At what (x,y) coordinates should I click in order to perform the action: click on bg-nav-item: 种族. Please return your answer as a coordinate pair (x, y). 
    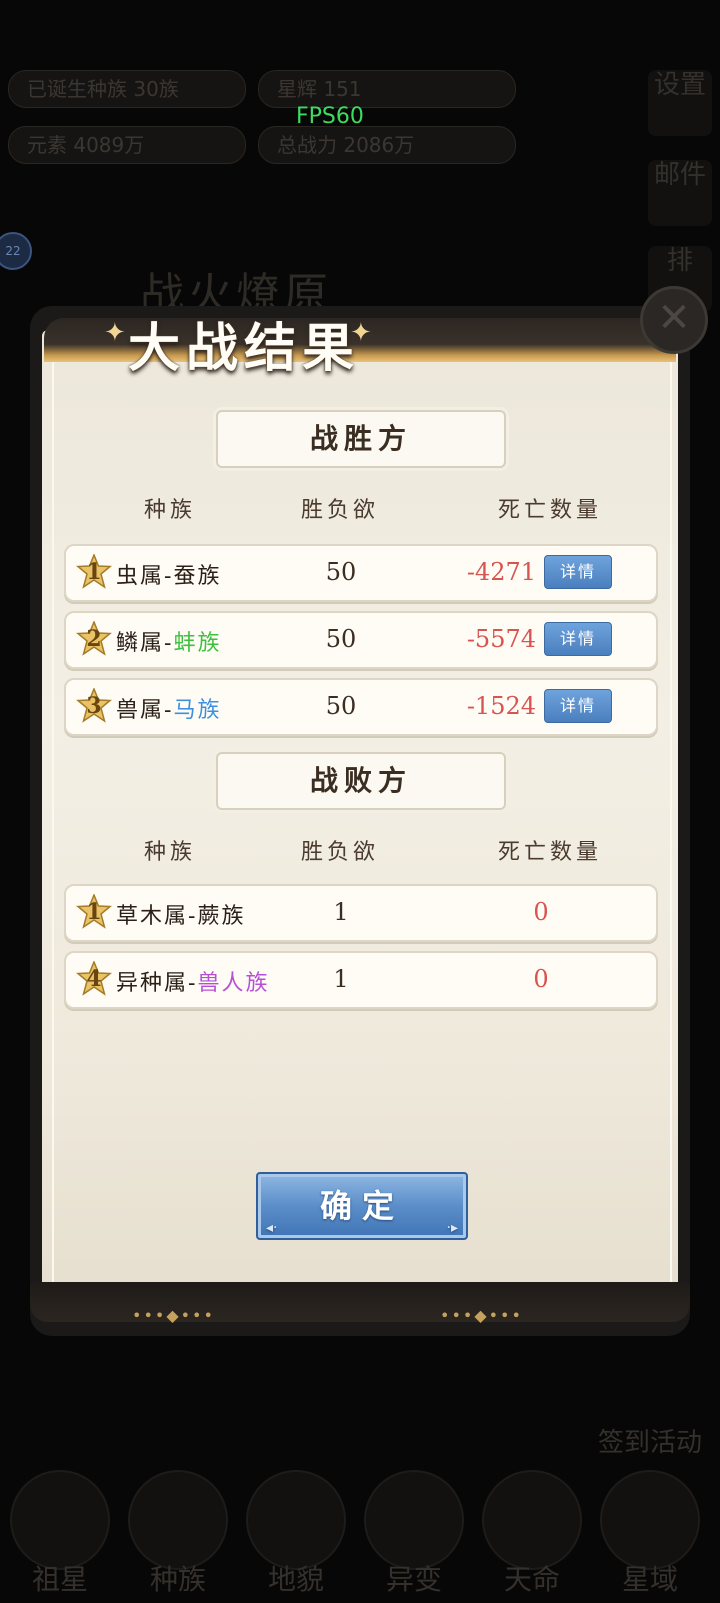
    Looking at the image, I should click on (178, 1535).